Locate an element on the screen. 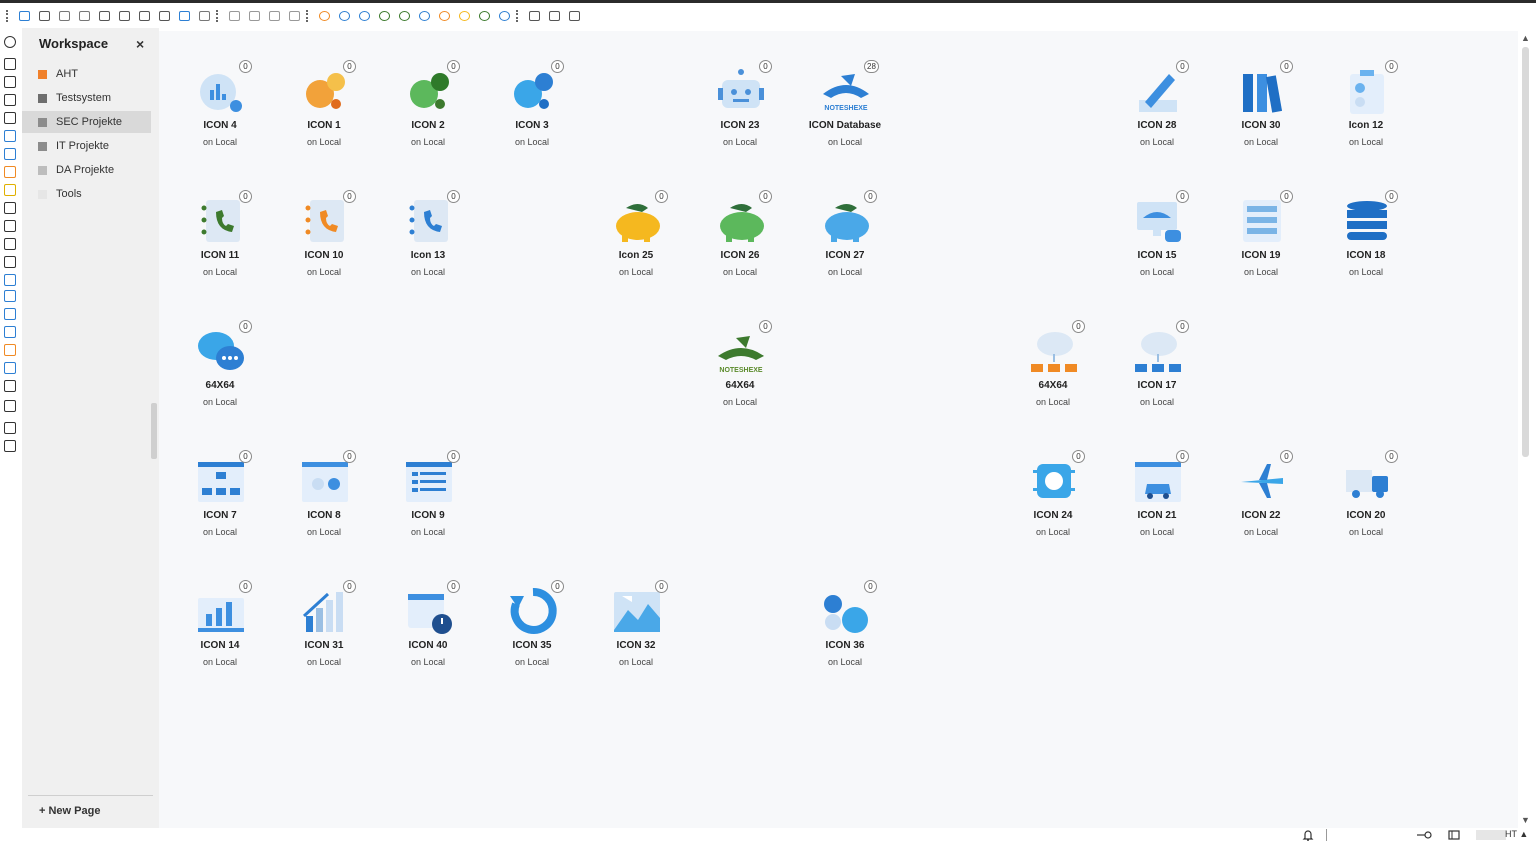 The width and height of the screenshot is (1536, 844). app-tile: 0 ICON 1 on Local is located at coordinates (324, 113).